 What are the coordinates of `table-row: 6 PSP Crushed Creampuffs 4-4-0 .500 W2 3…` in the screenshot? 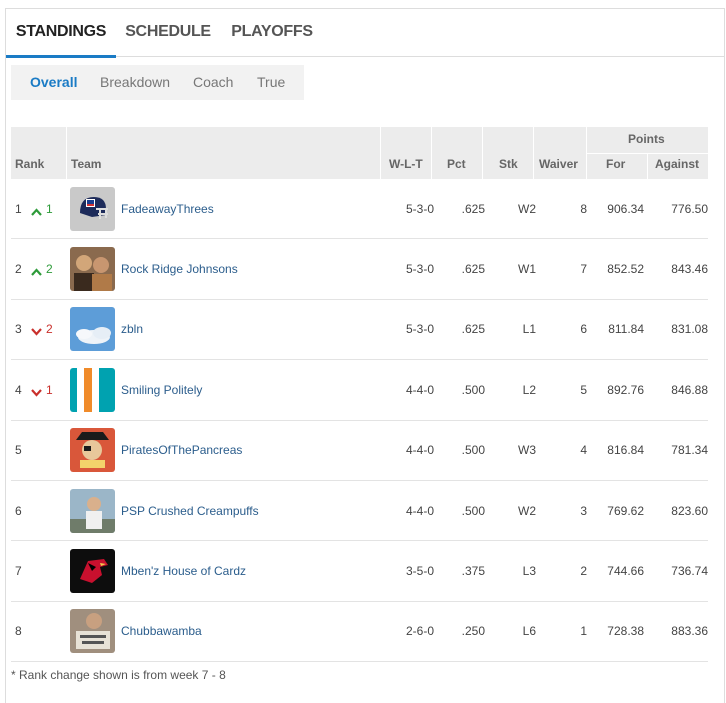 It's located at (359, 511).